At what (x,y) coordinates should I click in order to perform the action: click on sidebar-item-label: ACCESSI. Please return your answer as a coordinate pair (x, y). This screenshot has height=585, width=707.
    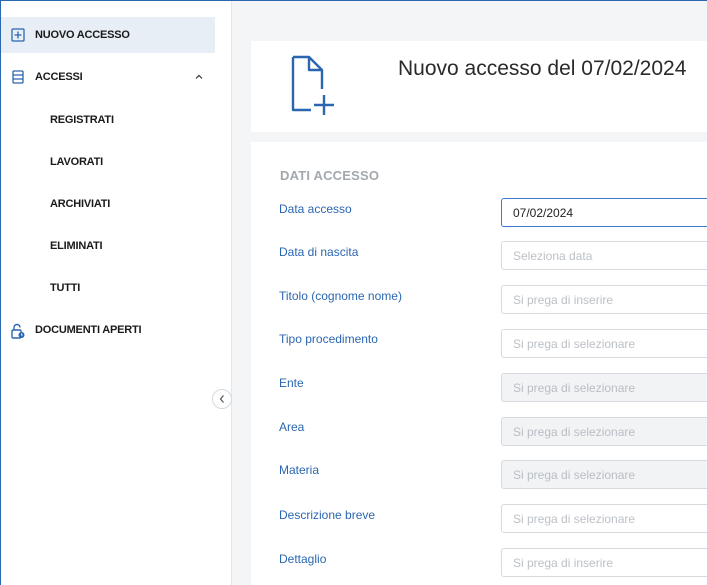
    Looking at the image, I should click on (59, 77).